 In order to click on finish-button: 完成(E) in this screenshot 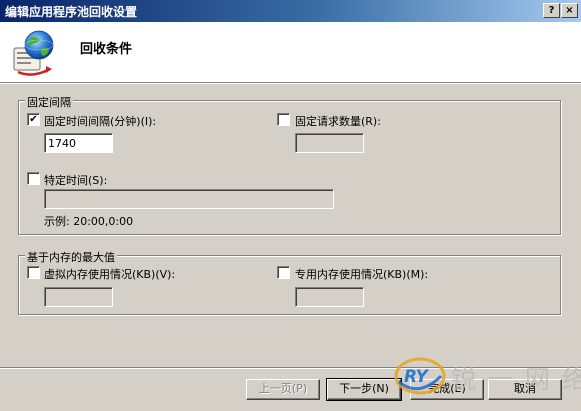, I will do `click(447, 389)`.